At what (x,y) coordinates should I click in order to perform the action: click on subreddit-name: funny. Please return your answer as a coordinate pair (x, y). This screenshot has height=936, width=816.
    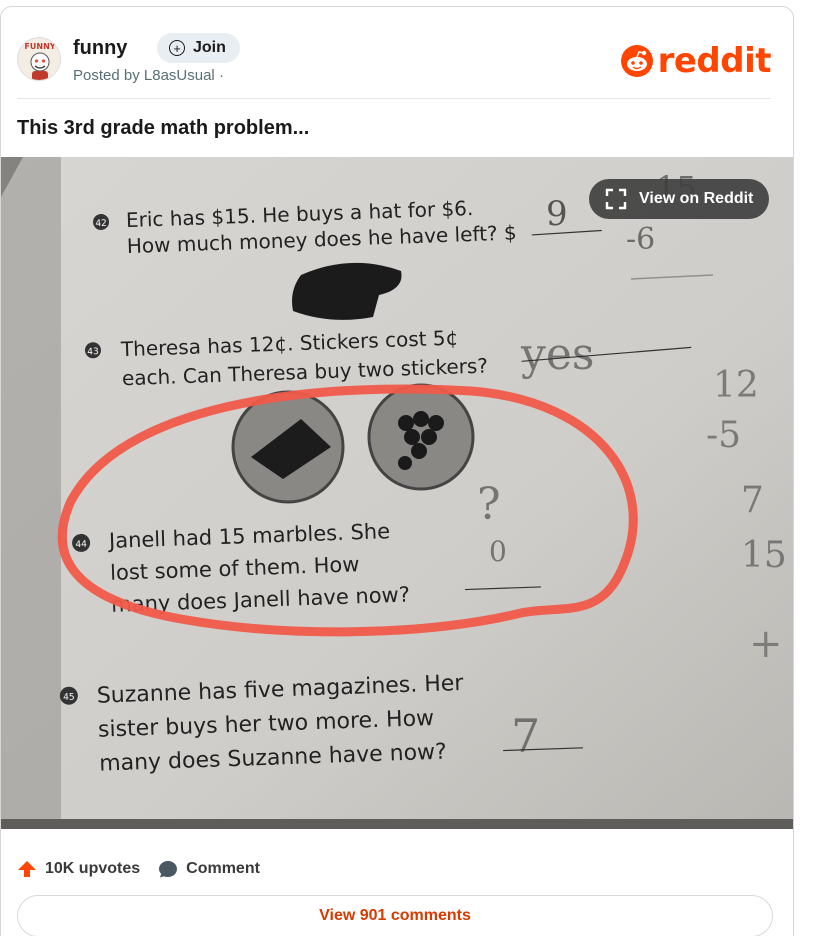
    Looking at the image, I should click on (100, 48).